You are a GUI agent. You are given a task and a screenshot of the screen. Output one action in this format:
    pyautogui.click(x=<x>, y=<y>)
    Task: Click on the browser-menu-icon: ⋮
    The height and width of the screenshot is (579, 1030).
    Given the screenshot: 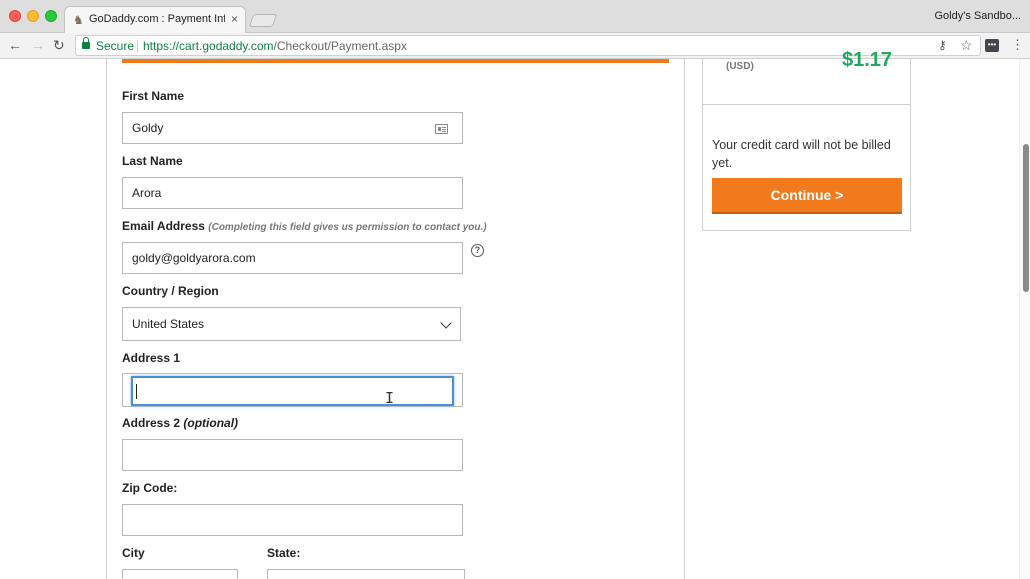 What is the action you would take?
    pyautogui.click(x=1017, y=45)
    